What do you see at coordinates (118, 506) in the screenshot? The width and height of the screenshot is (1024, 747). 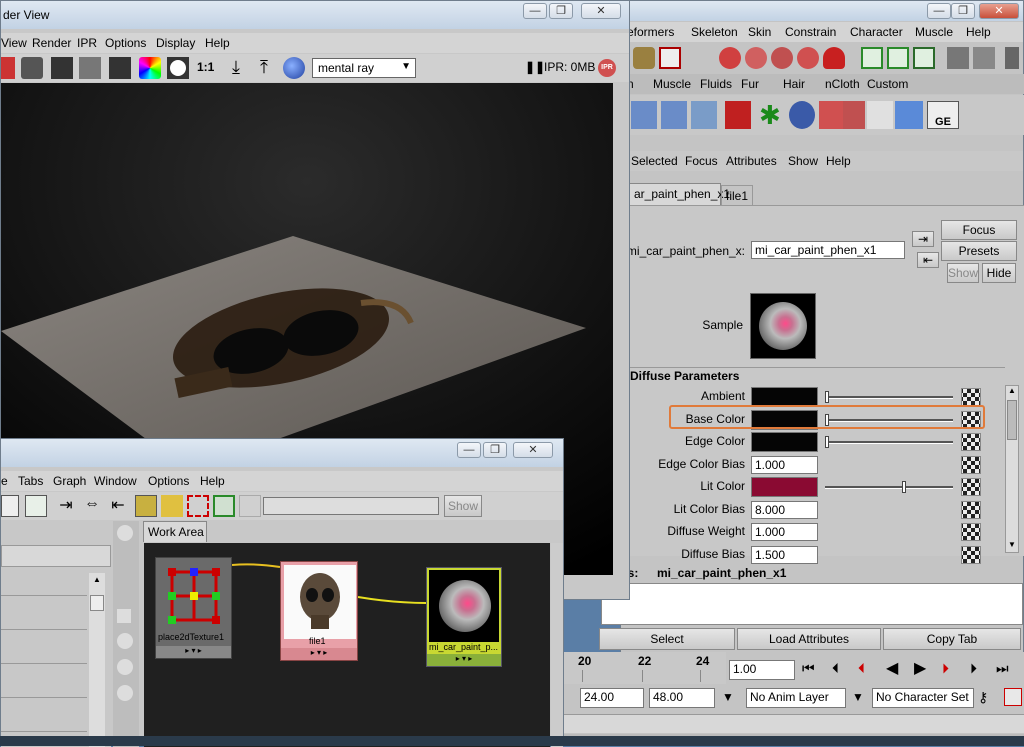 I see `graph-output-icon: ⇤` at bounding box center [118, 506].